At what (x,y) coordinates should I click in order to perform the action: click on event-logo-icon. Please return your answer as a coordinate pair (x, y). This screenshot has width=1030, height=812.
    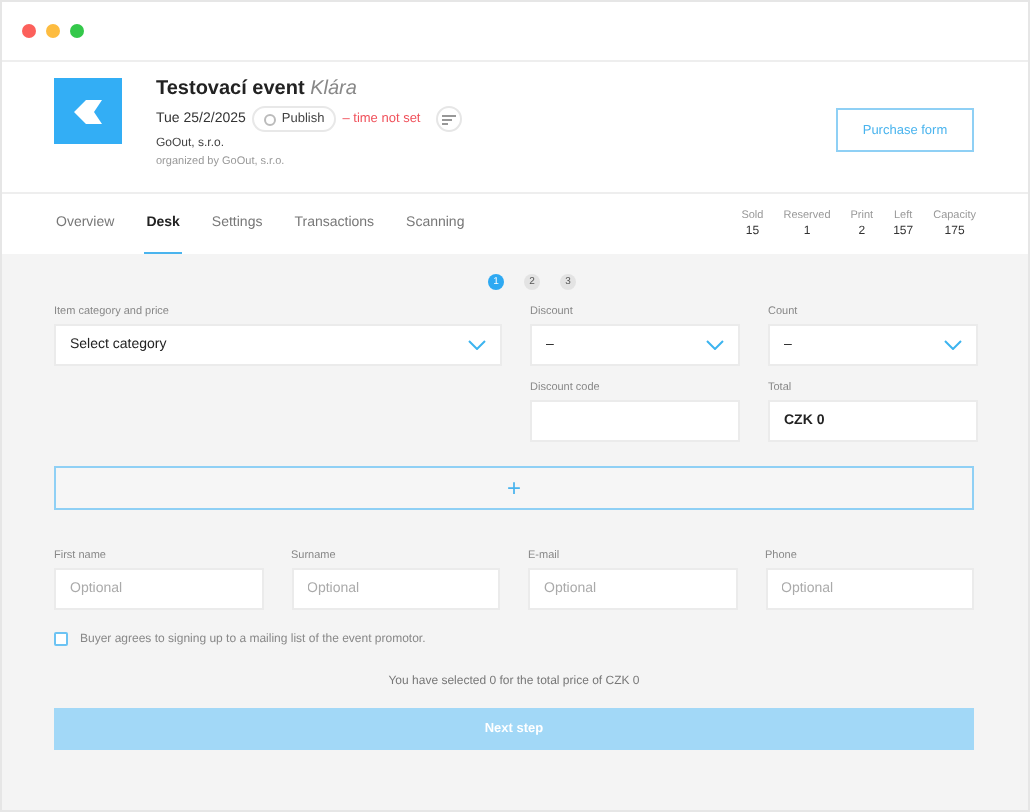
    Looking at the image, I should click on (88, 111).